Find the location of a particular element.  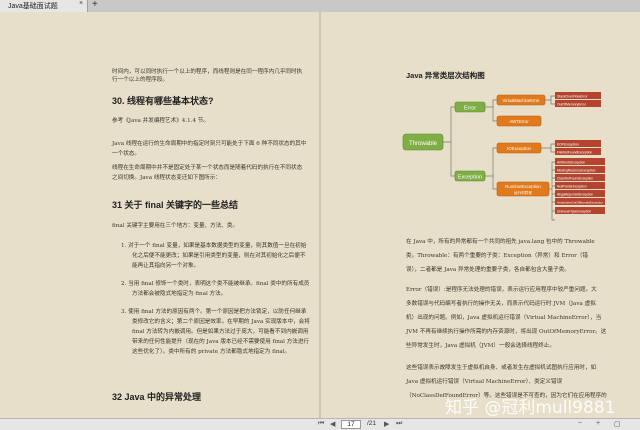

right-para2-line-1: Error（错误）:是程序无法处理的错误，表示运行应用程序中较严重问题。大 is located at coordinates (501, 290).